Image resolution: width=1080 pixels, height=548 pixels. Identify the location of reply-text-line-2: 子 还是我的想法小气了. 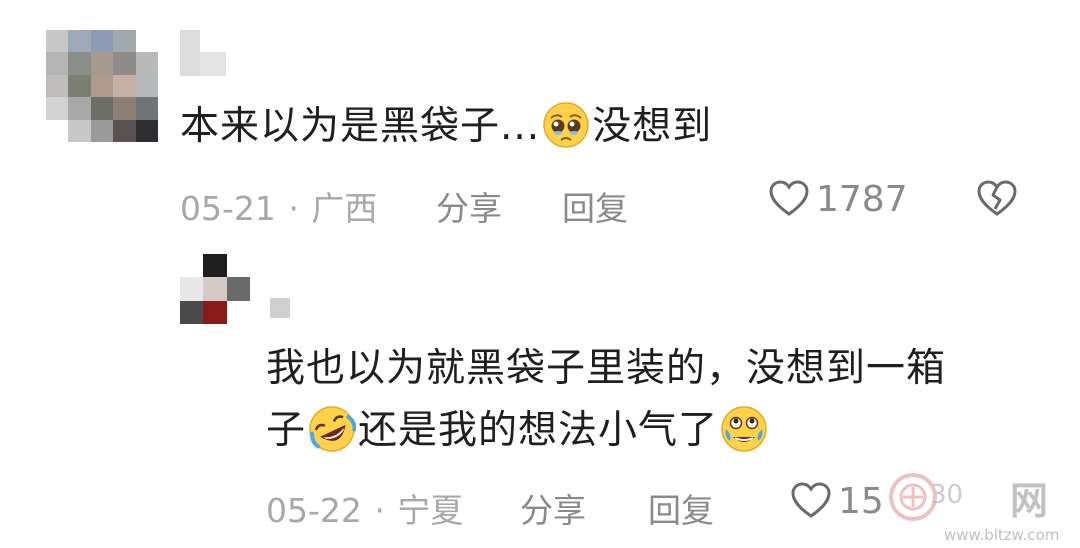
(518, 431).